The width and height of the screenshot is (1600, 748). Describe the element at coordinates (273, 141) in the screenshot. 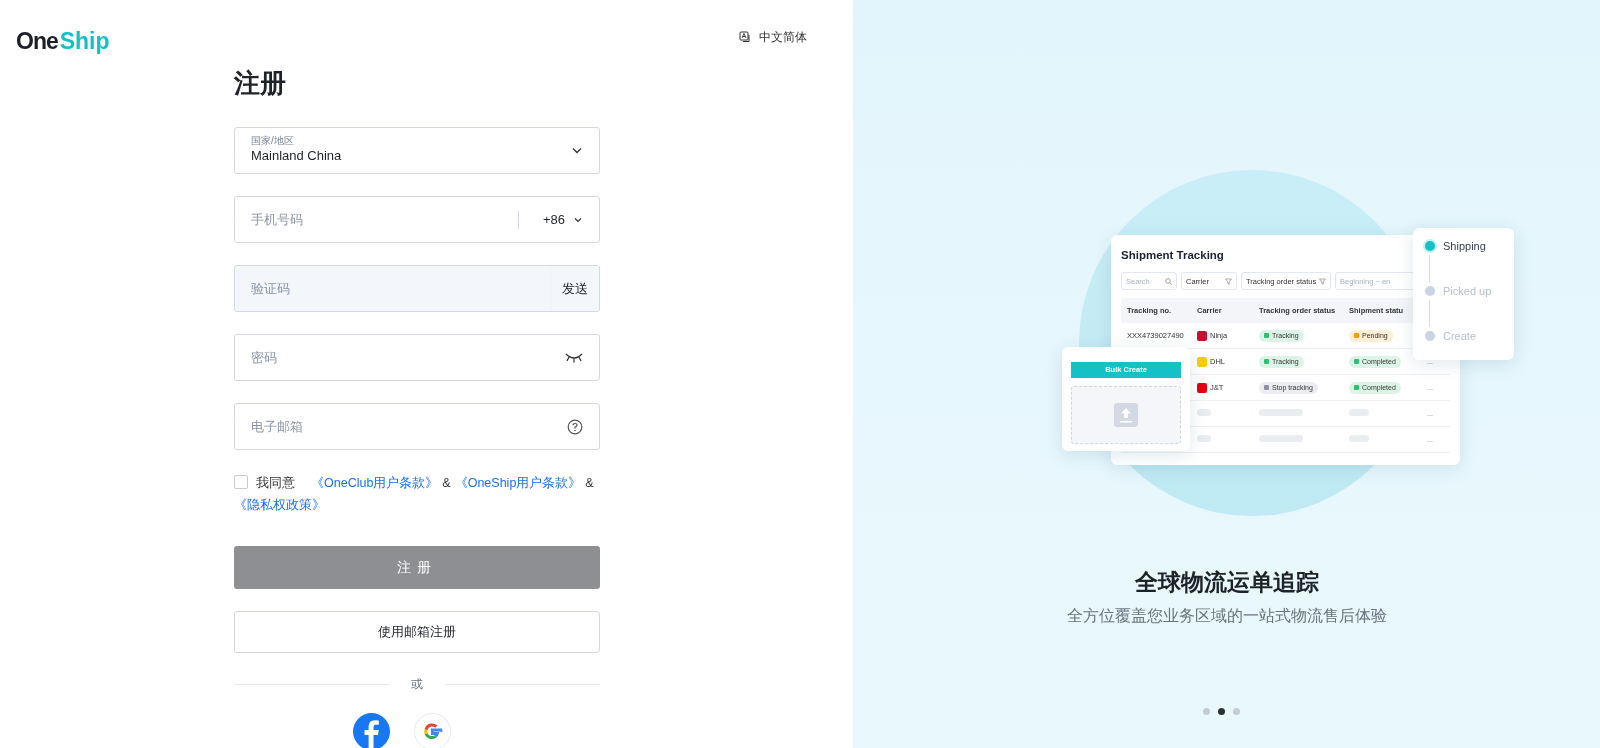

I see `field-label: 国家/地区` at that location.